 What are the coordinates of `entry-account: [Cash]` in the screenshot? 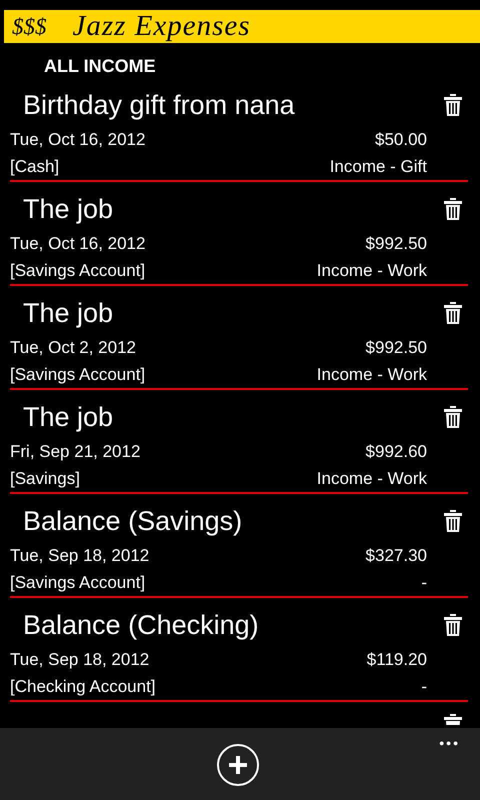 It's located at (35, 166).